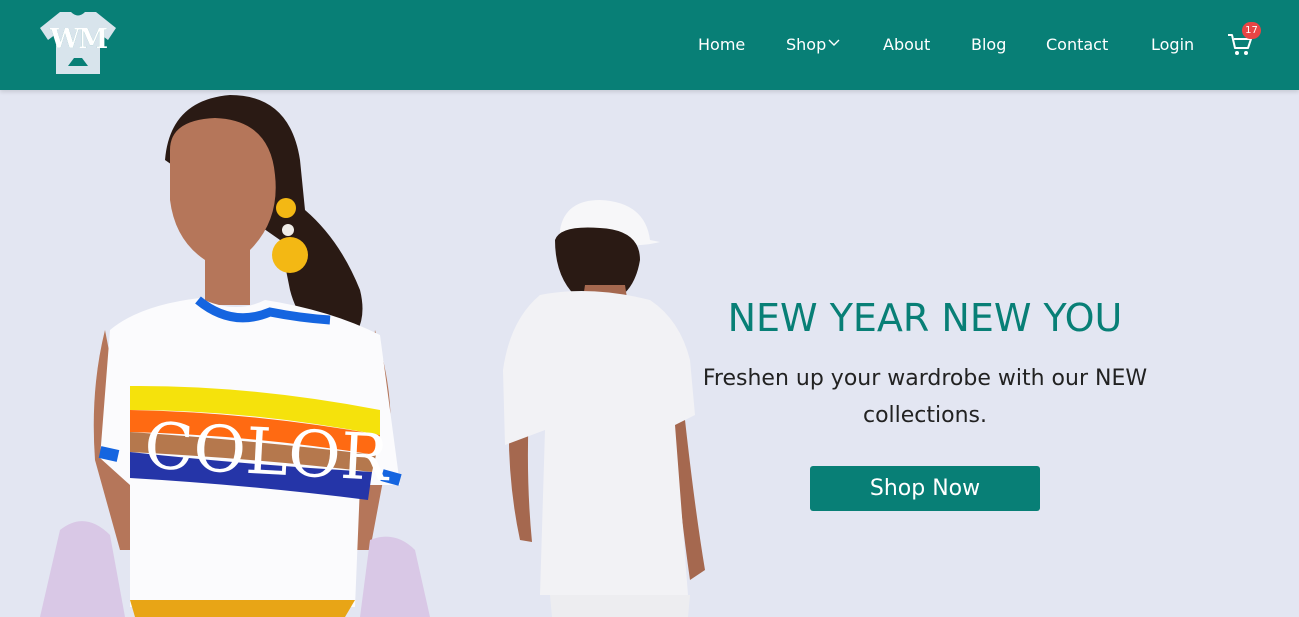  I want to click on shop-now-button: Shop Now, so click(925, 488).